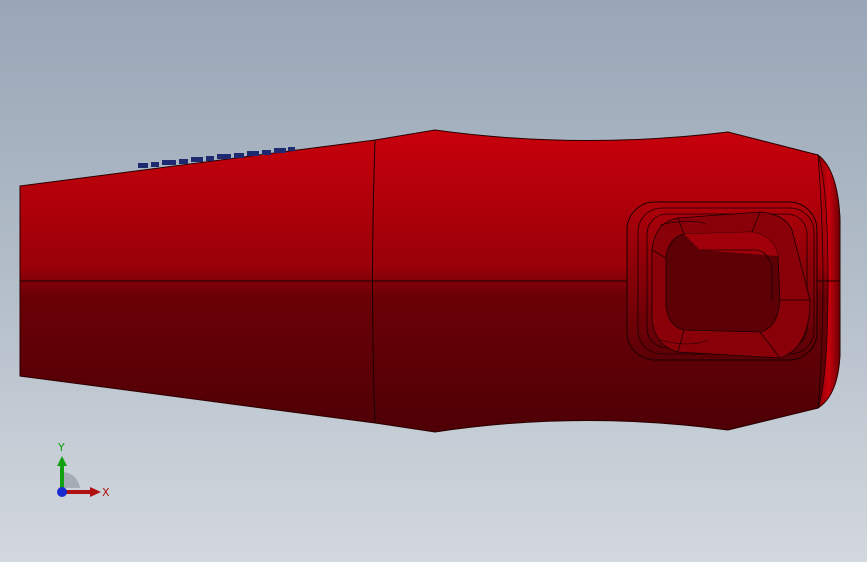 This screenshot has width=867, height=562. I want to click on view-triad: Y X, so click(83, 475).